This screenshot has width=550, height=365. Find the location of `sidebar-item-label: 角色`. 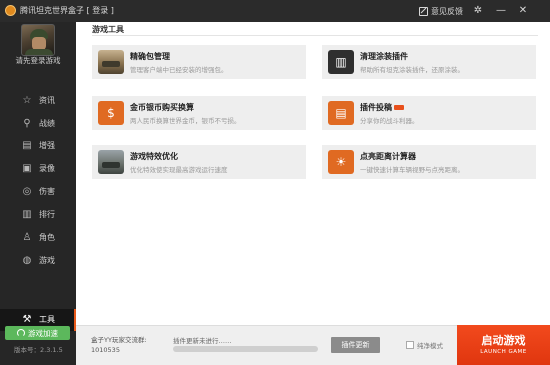

sidebar-item-label: 角色 is located at coordinates (47, 237).